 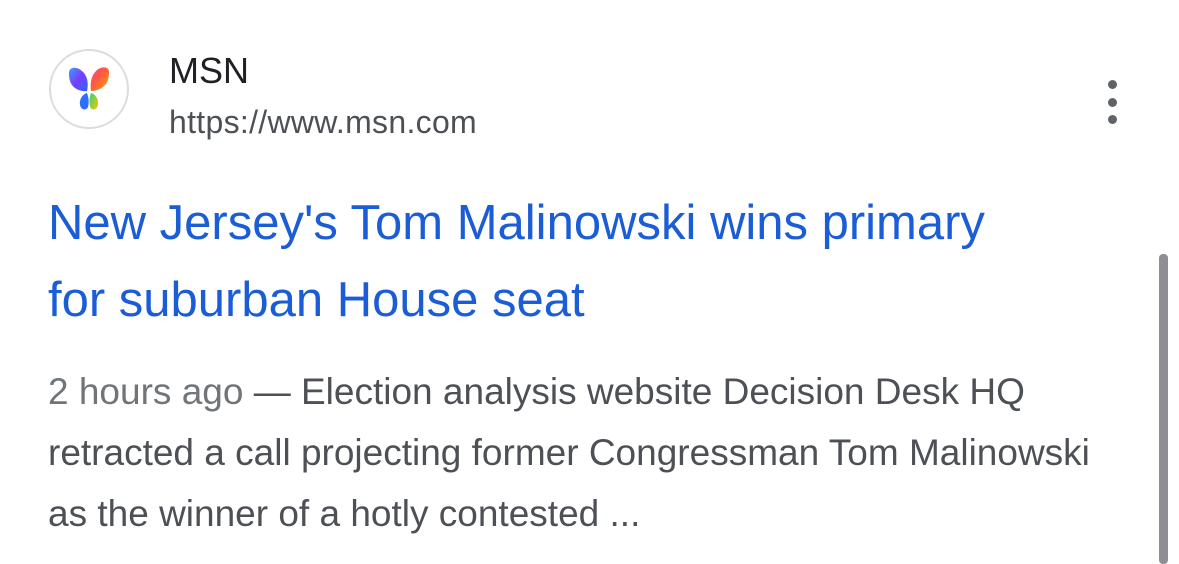 I want to click on source-text: MSN https://www.msn.com, so click(x=323, y=96).